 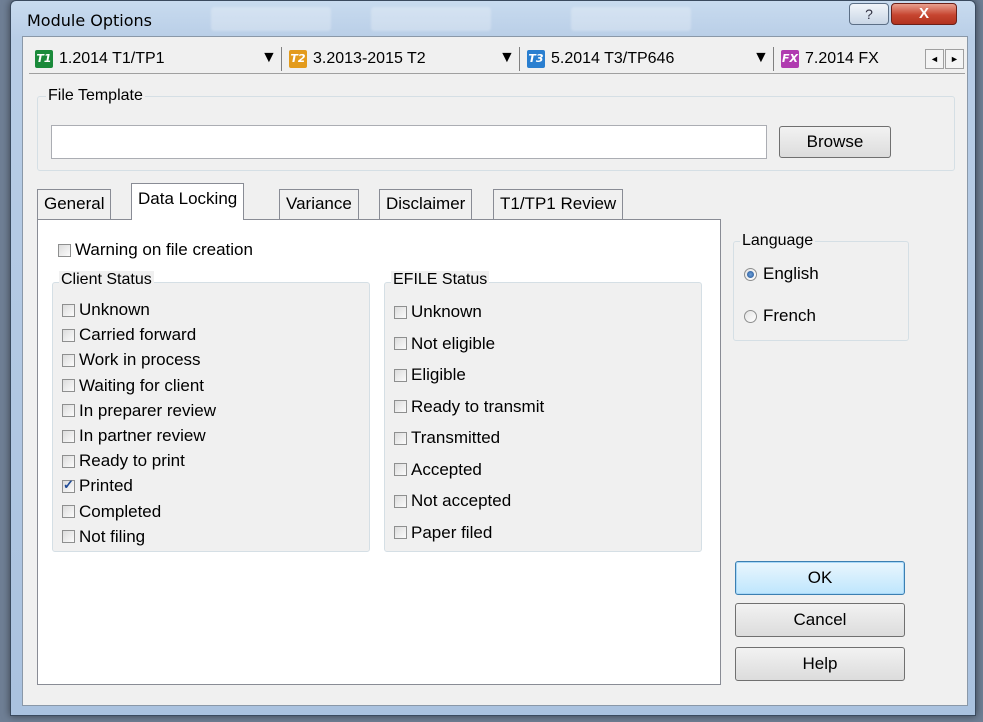 I want to click on checkbox-label: Carried forward, so click(x=138, y=335).